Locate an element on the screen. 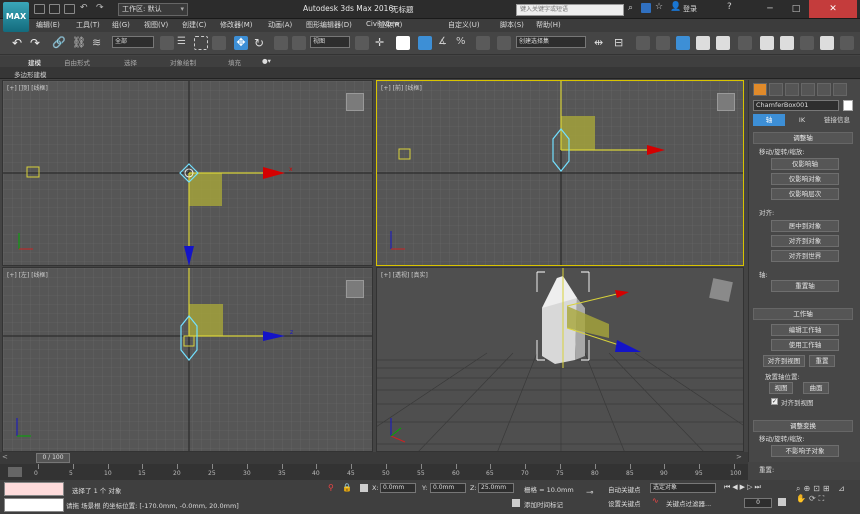  menu-customize: 自定义(U) is located at coordinates (464, 25).